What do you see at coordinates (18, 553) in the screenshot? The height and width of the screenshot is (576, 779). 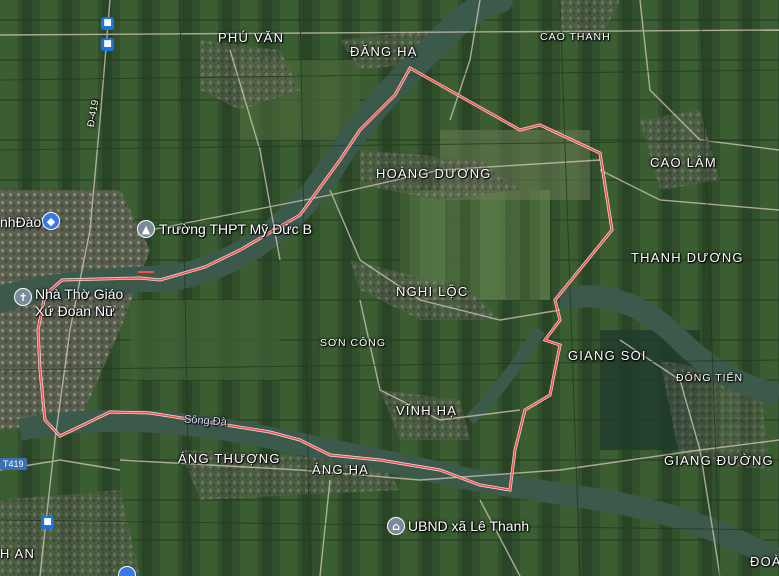 I see `place-label-h-an: H AN` at bounding box center [18, 553].